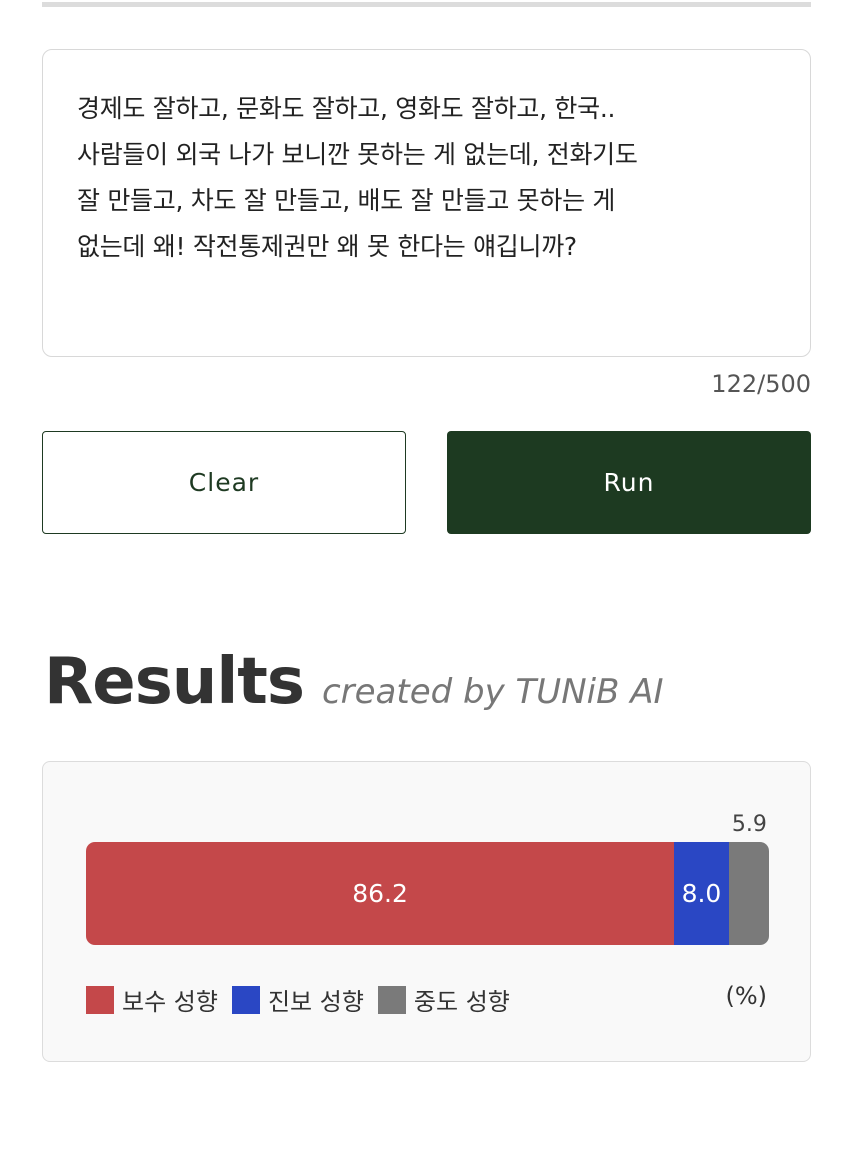 This screenshot has height=1173, width=850. I want to click on results-title: Results, so click(174, 682).